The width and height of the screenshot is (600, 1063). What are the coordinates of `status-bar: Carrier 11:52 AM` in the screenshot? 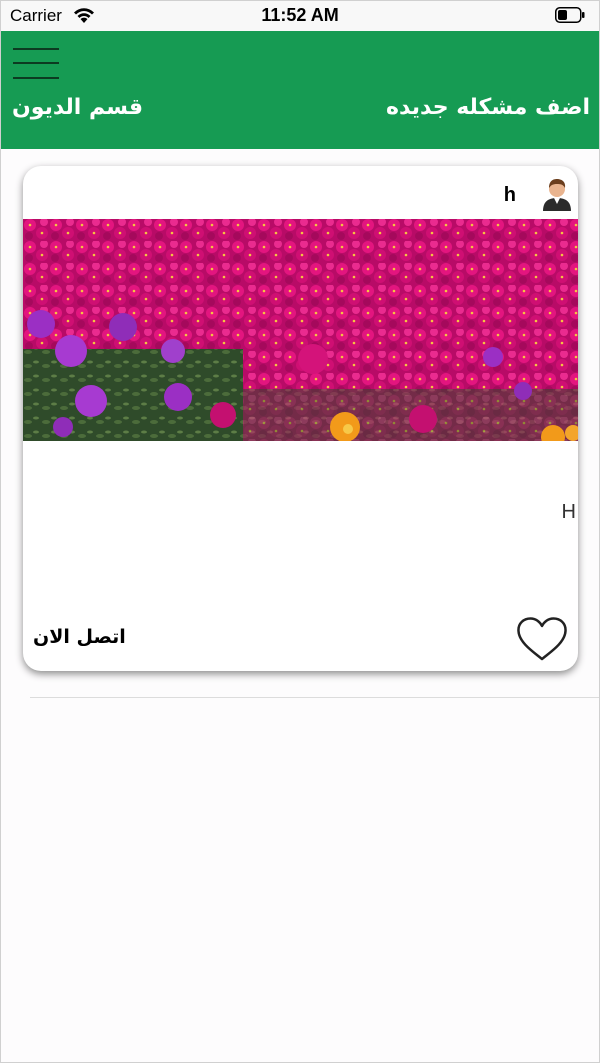 It's located at (300, 15).